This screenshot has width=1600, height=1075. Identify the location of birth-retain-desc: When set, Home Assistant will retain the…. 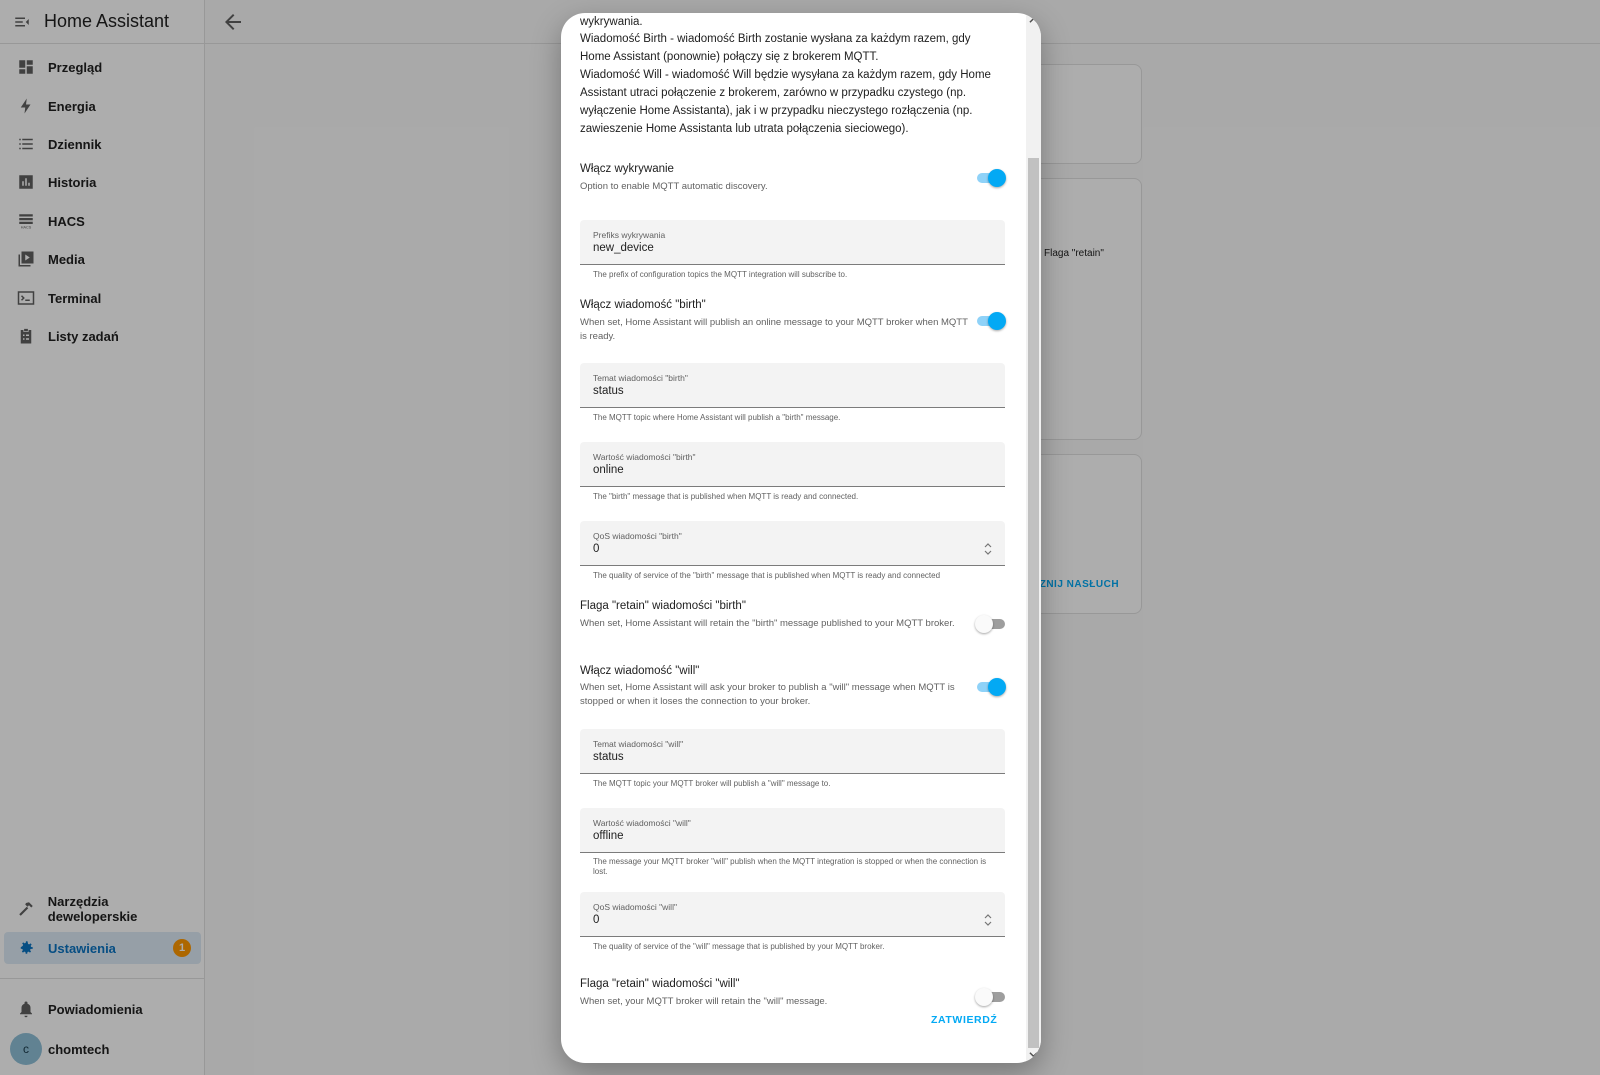
(767, 623).